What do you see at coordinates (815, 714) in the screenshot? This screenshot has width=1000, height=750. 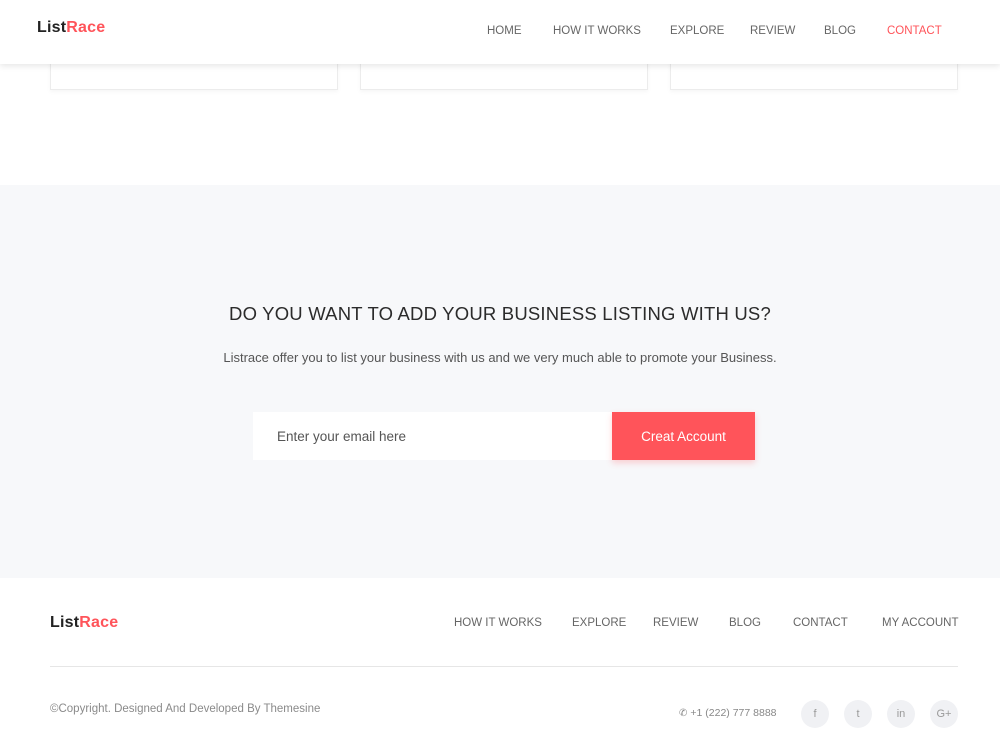 I see `facebook-icon: f` at bounding box center [815, 714].